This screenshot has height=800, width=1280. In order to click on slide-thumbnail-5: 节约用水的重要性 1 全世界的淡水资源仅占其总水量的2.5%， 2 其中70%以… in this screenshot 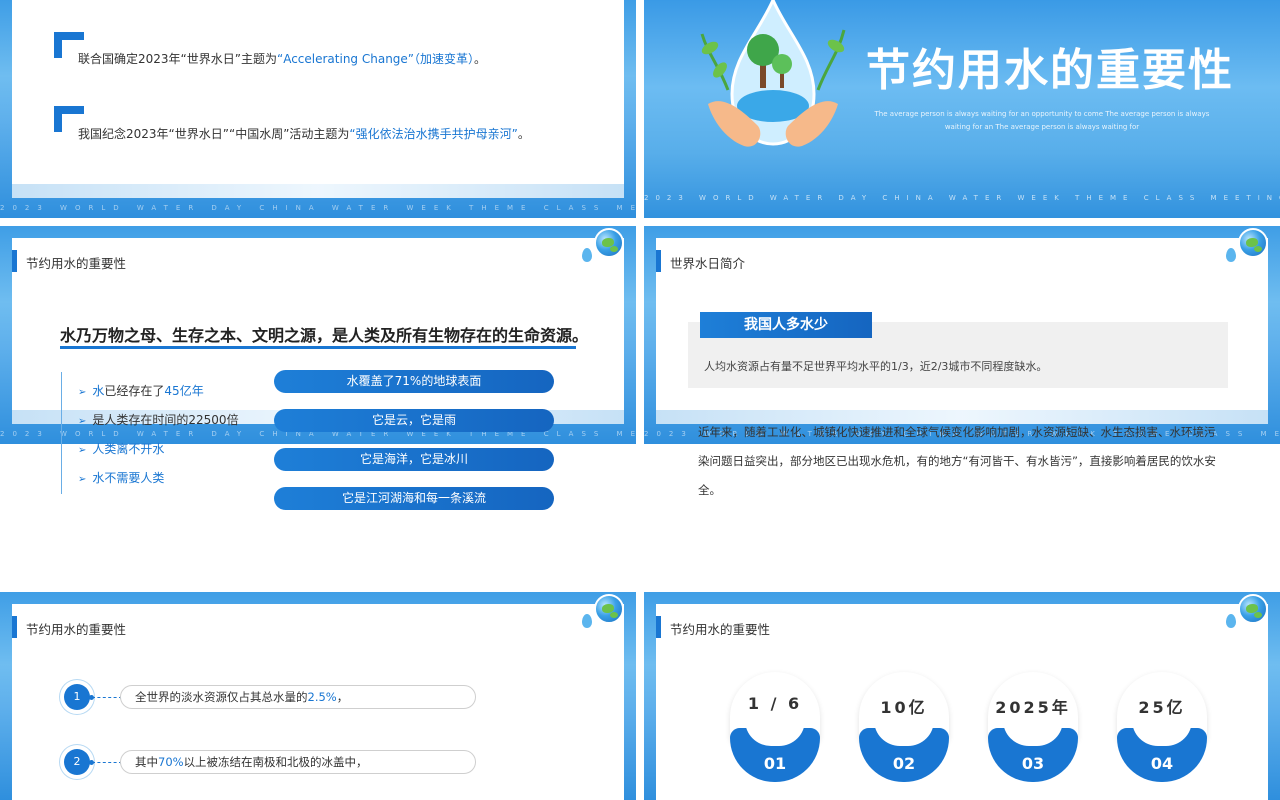, I will do `click(318, 696)`.